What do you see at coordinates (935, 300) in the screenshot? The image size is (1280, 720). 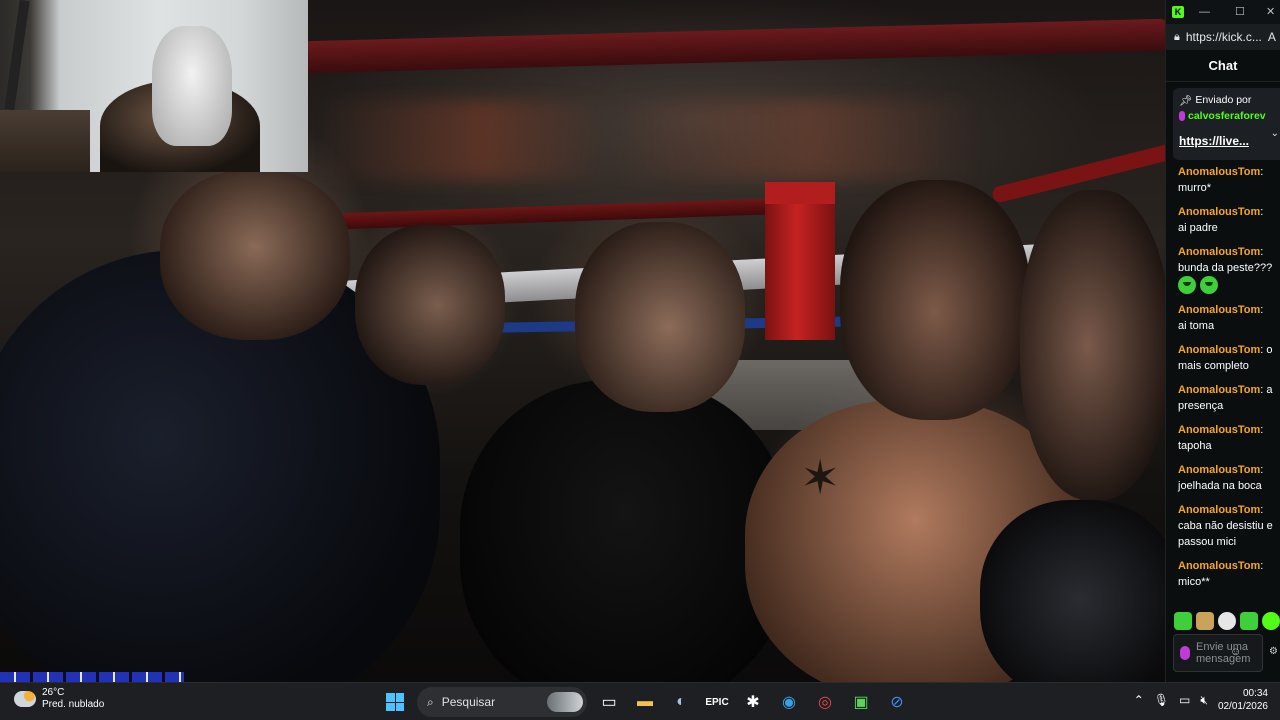 I see `figure-boxer` at bounding box center [935, 300].